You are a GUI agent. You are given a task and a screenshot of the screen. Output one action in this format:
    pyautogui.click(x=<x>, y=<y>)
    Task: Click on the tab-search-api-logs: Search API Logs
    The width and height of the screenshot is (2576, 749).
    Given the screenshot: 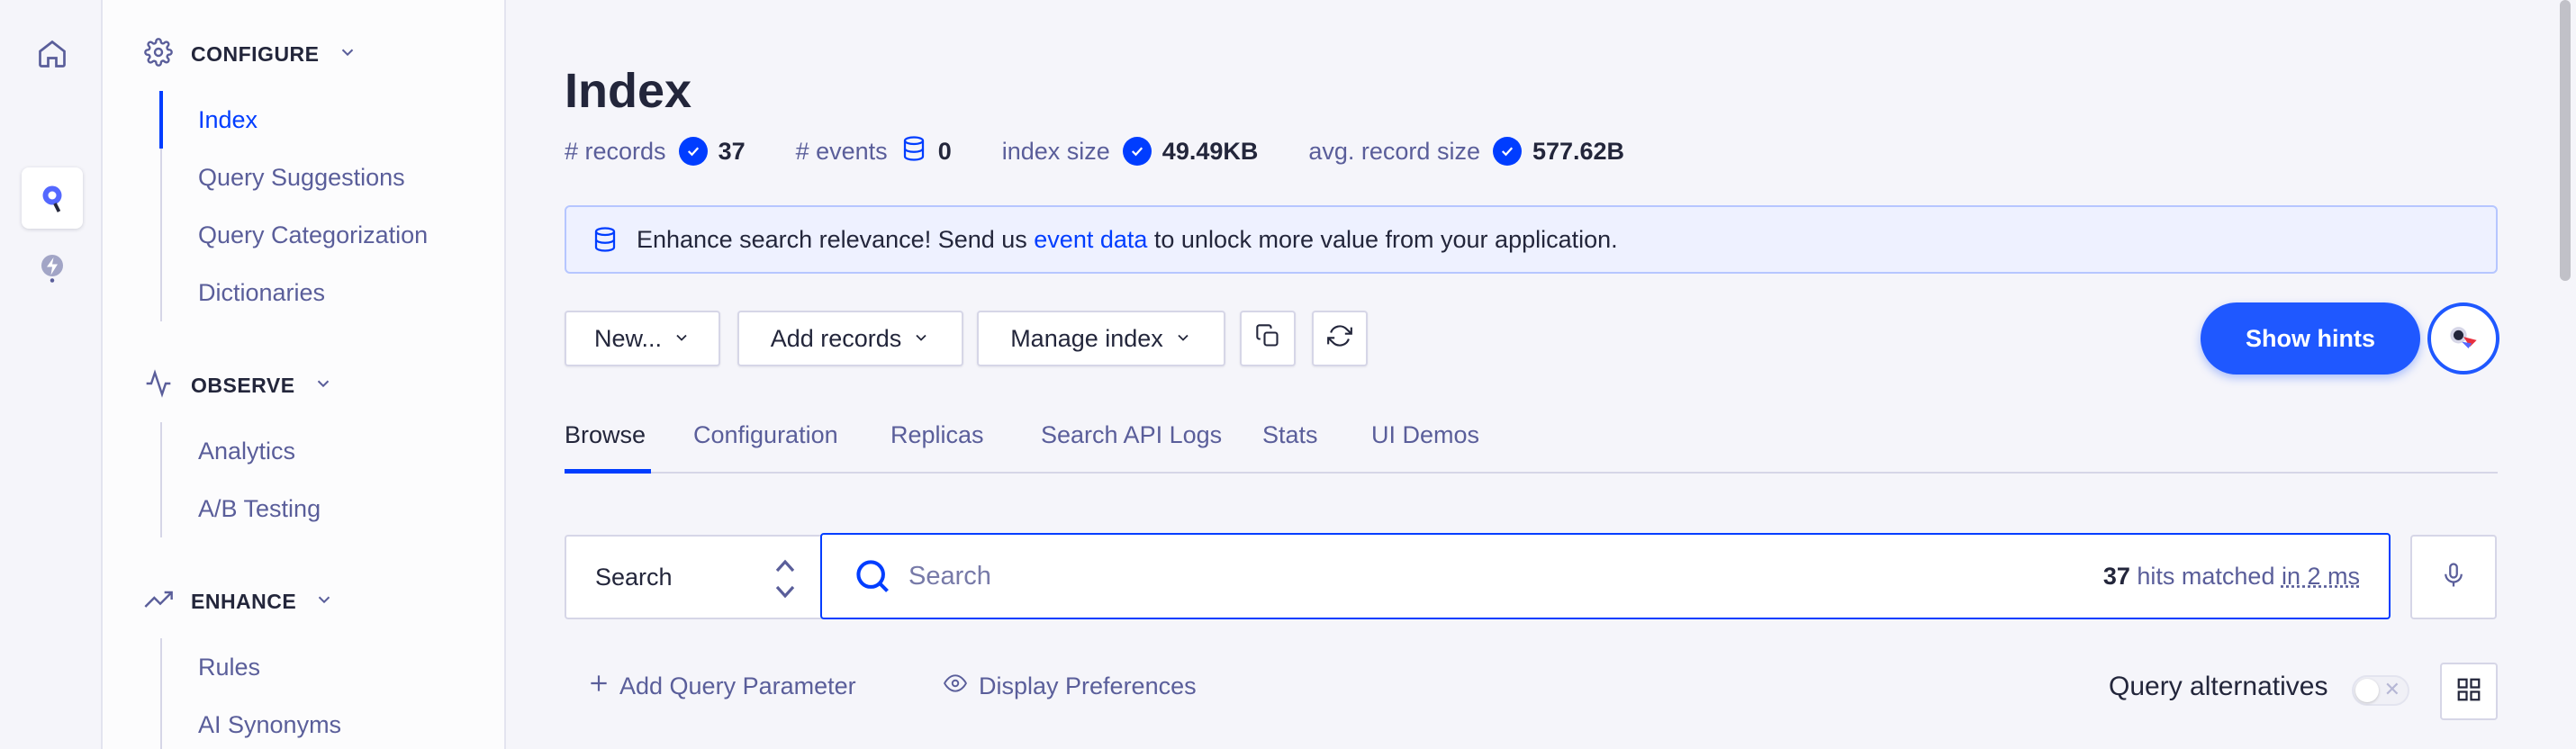 What is the action you would take?
    pyautogui.click(x=1131, y=440)
    